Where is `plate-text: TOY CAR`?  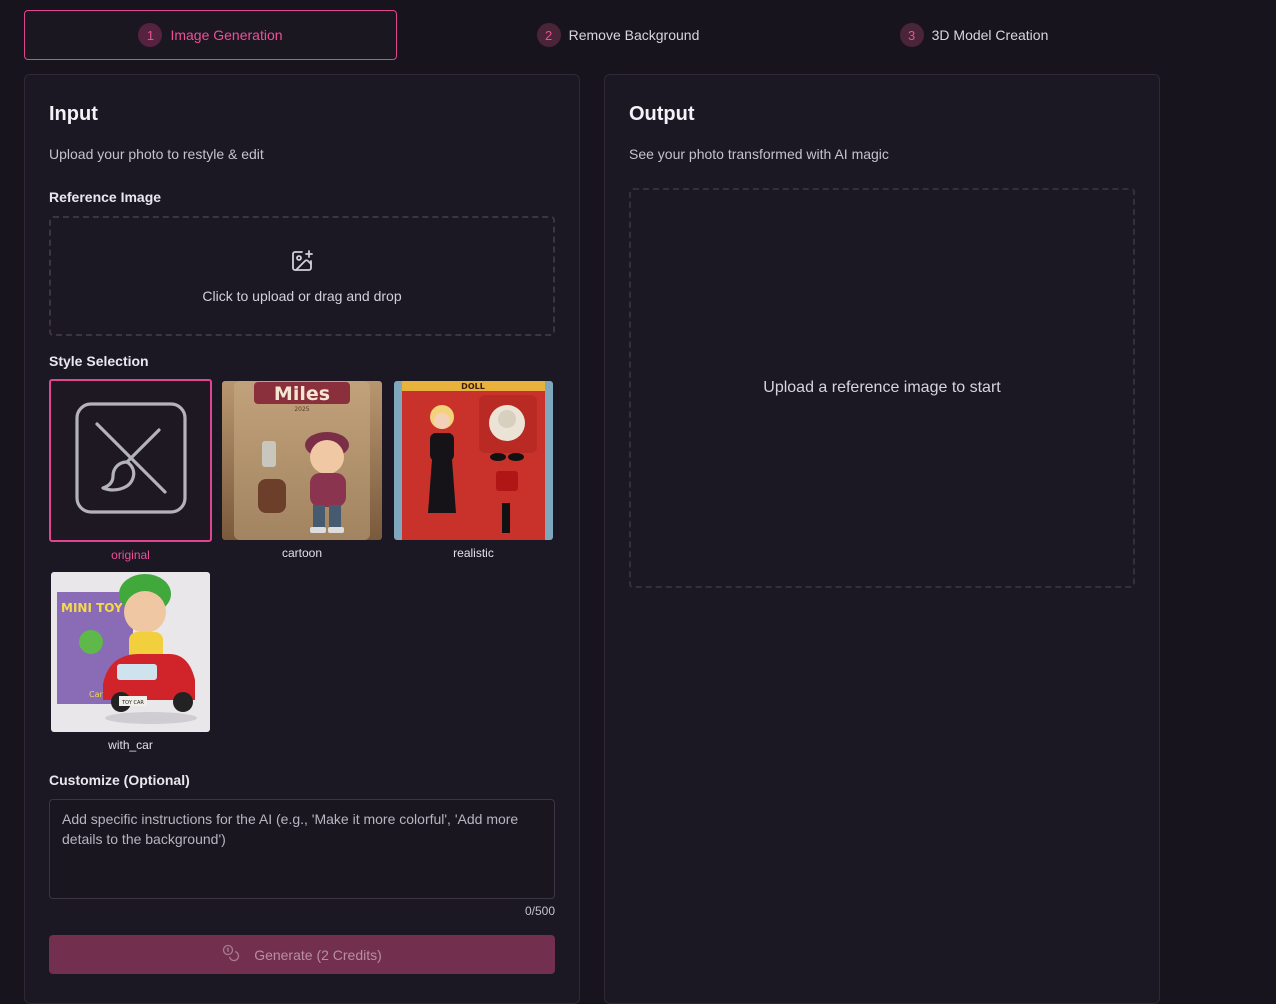
plate-text: TOY CAR is located at coordinates (132, 703).